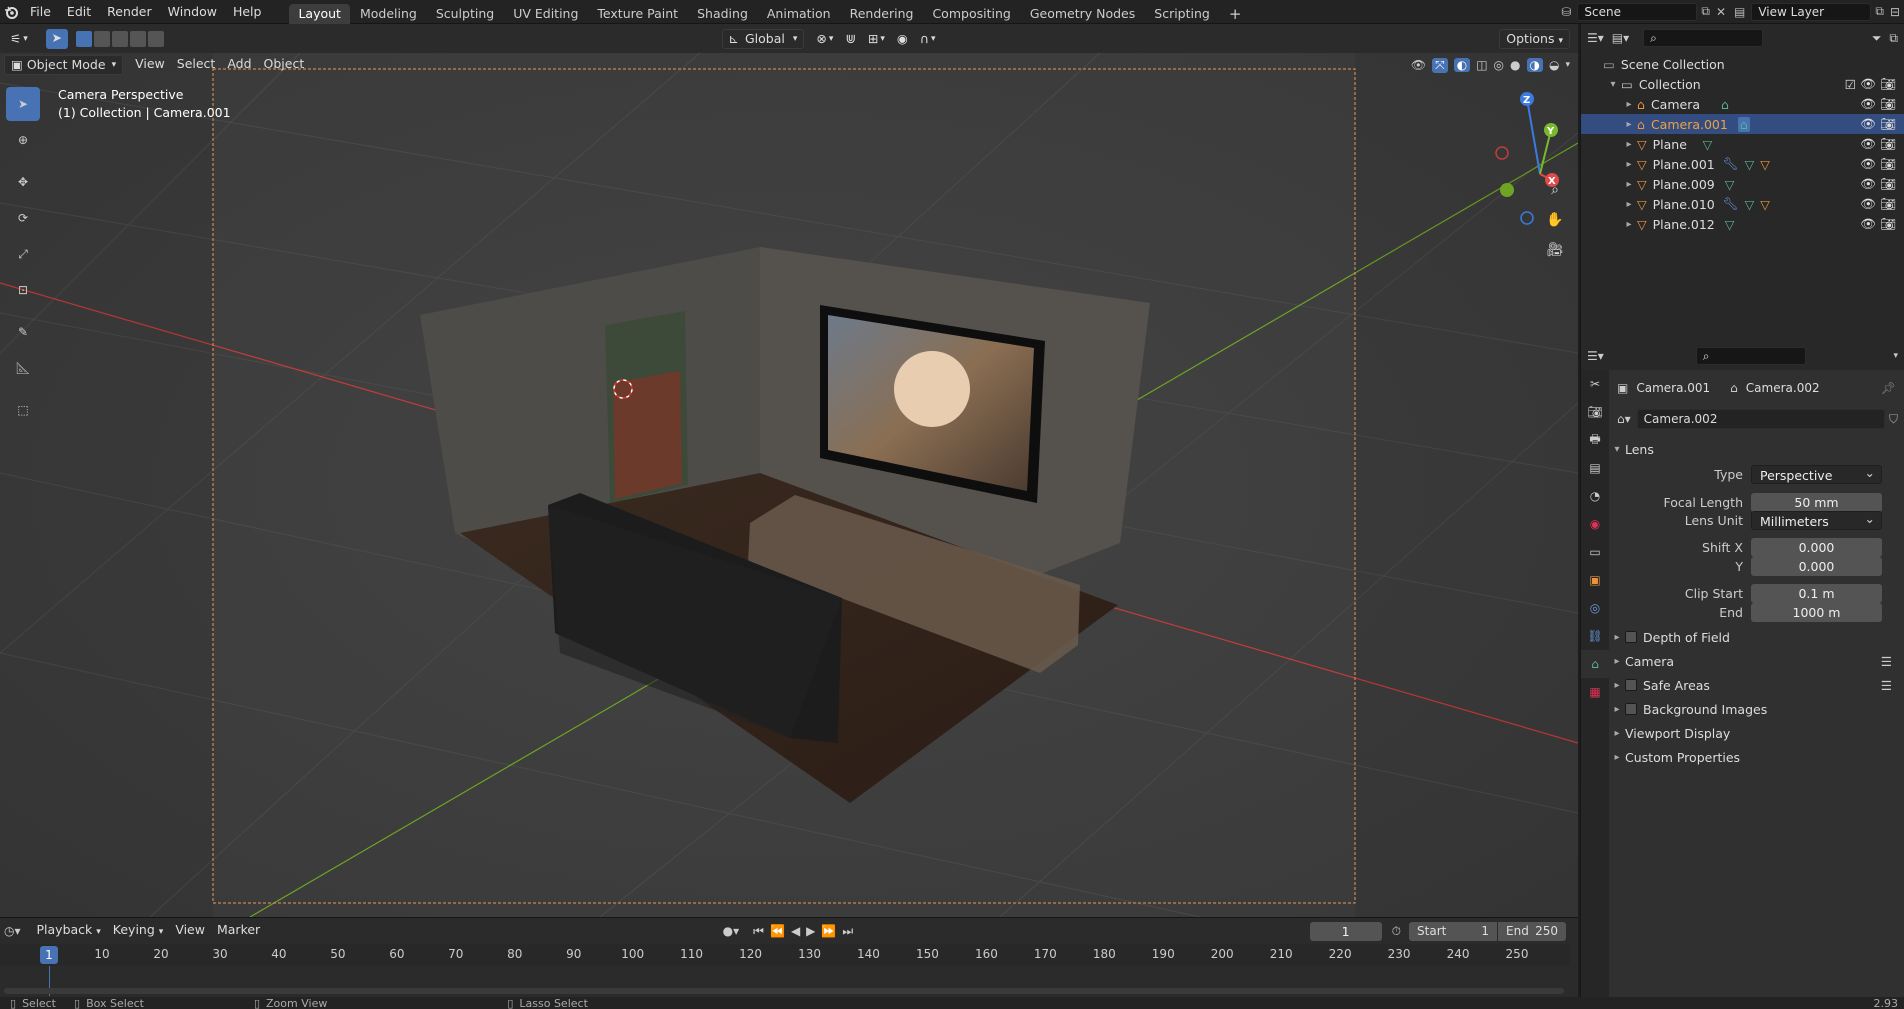 The height and width of the screenshot is (1009, 1904). I want to click on outliner-item-plane-001: ▸ ▽ Plane.001 🔧︎ ▽ ▽ 👁︎ 📷︎, so click(1742, 164).